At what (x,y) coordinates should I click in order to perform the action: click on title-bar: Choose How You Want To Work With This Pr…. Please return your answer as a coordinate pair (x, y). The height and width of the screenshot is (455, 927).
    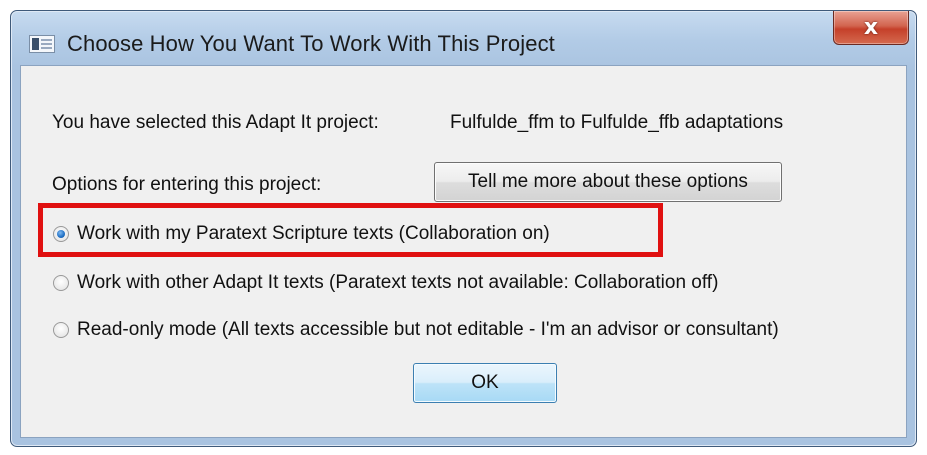
    Looking at the image, I should click on (463, 38).